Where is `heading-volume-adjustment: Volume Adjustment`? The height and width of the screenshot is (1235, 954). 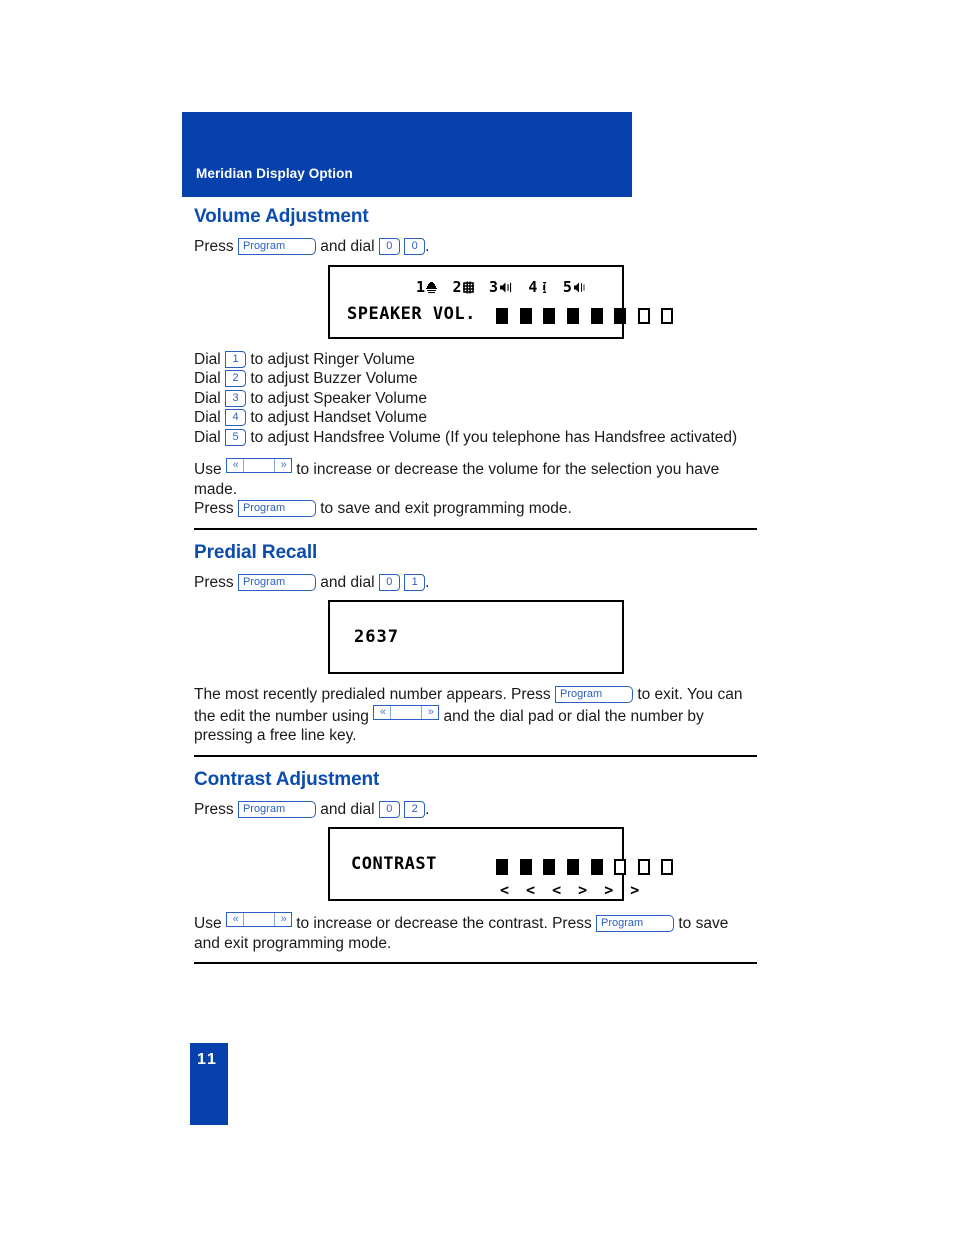 heading-volume-adjustment: Volume Adjustment is located at coordinates (281, 216).